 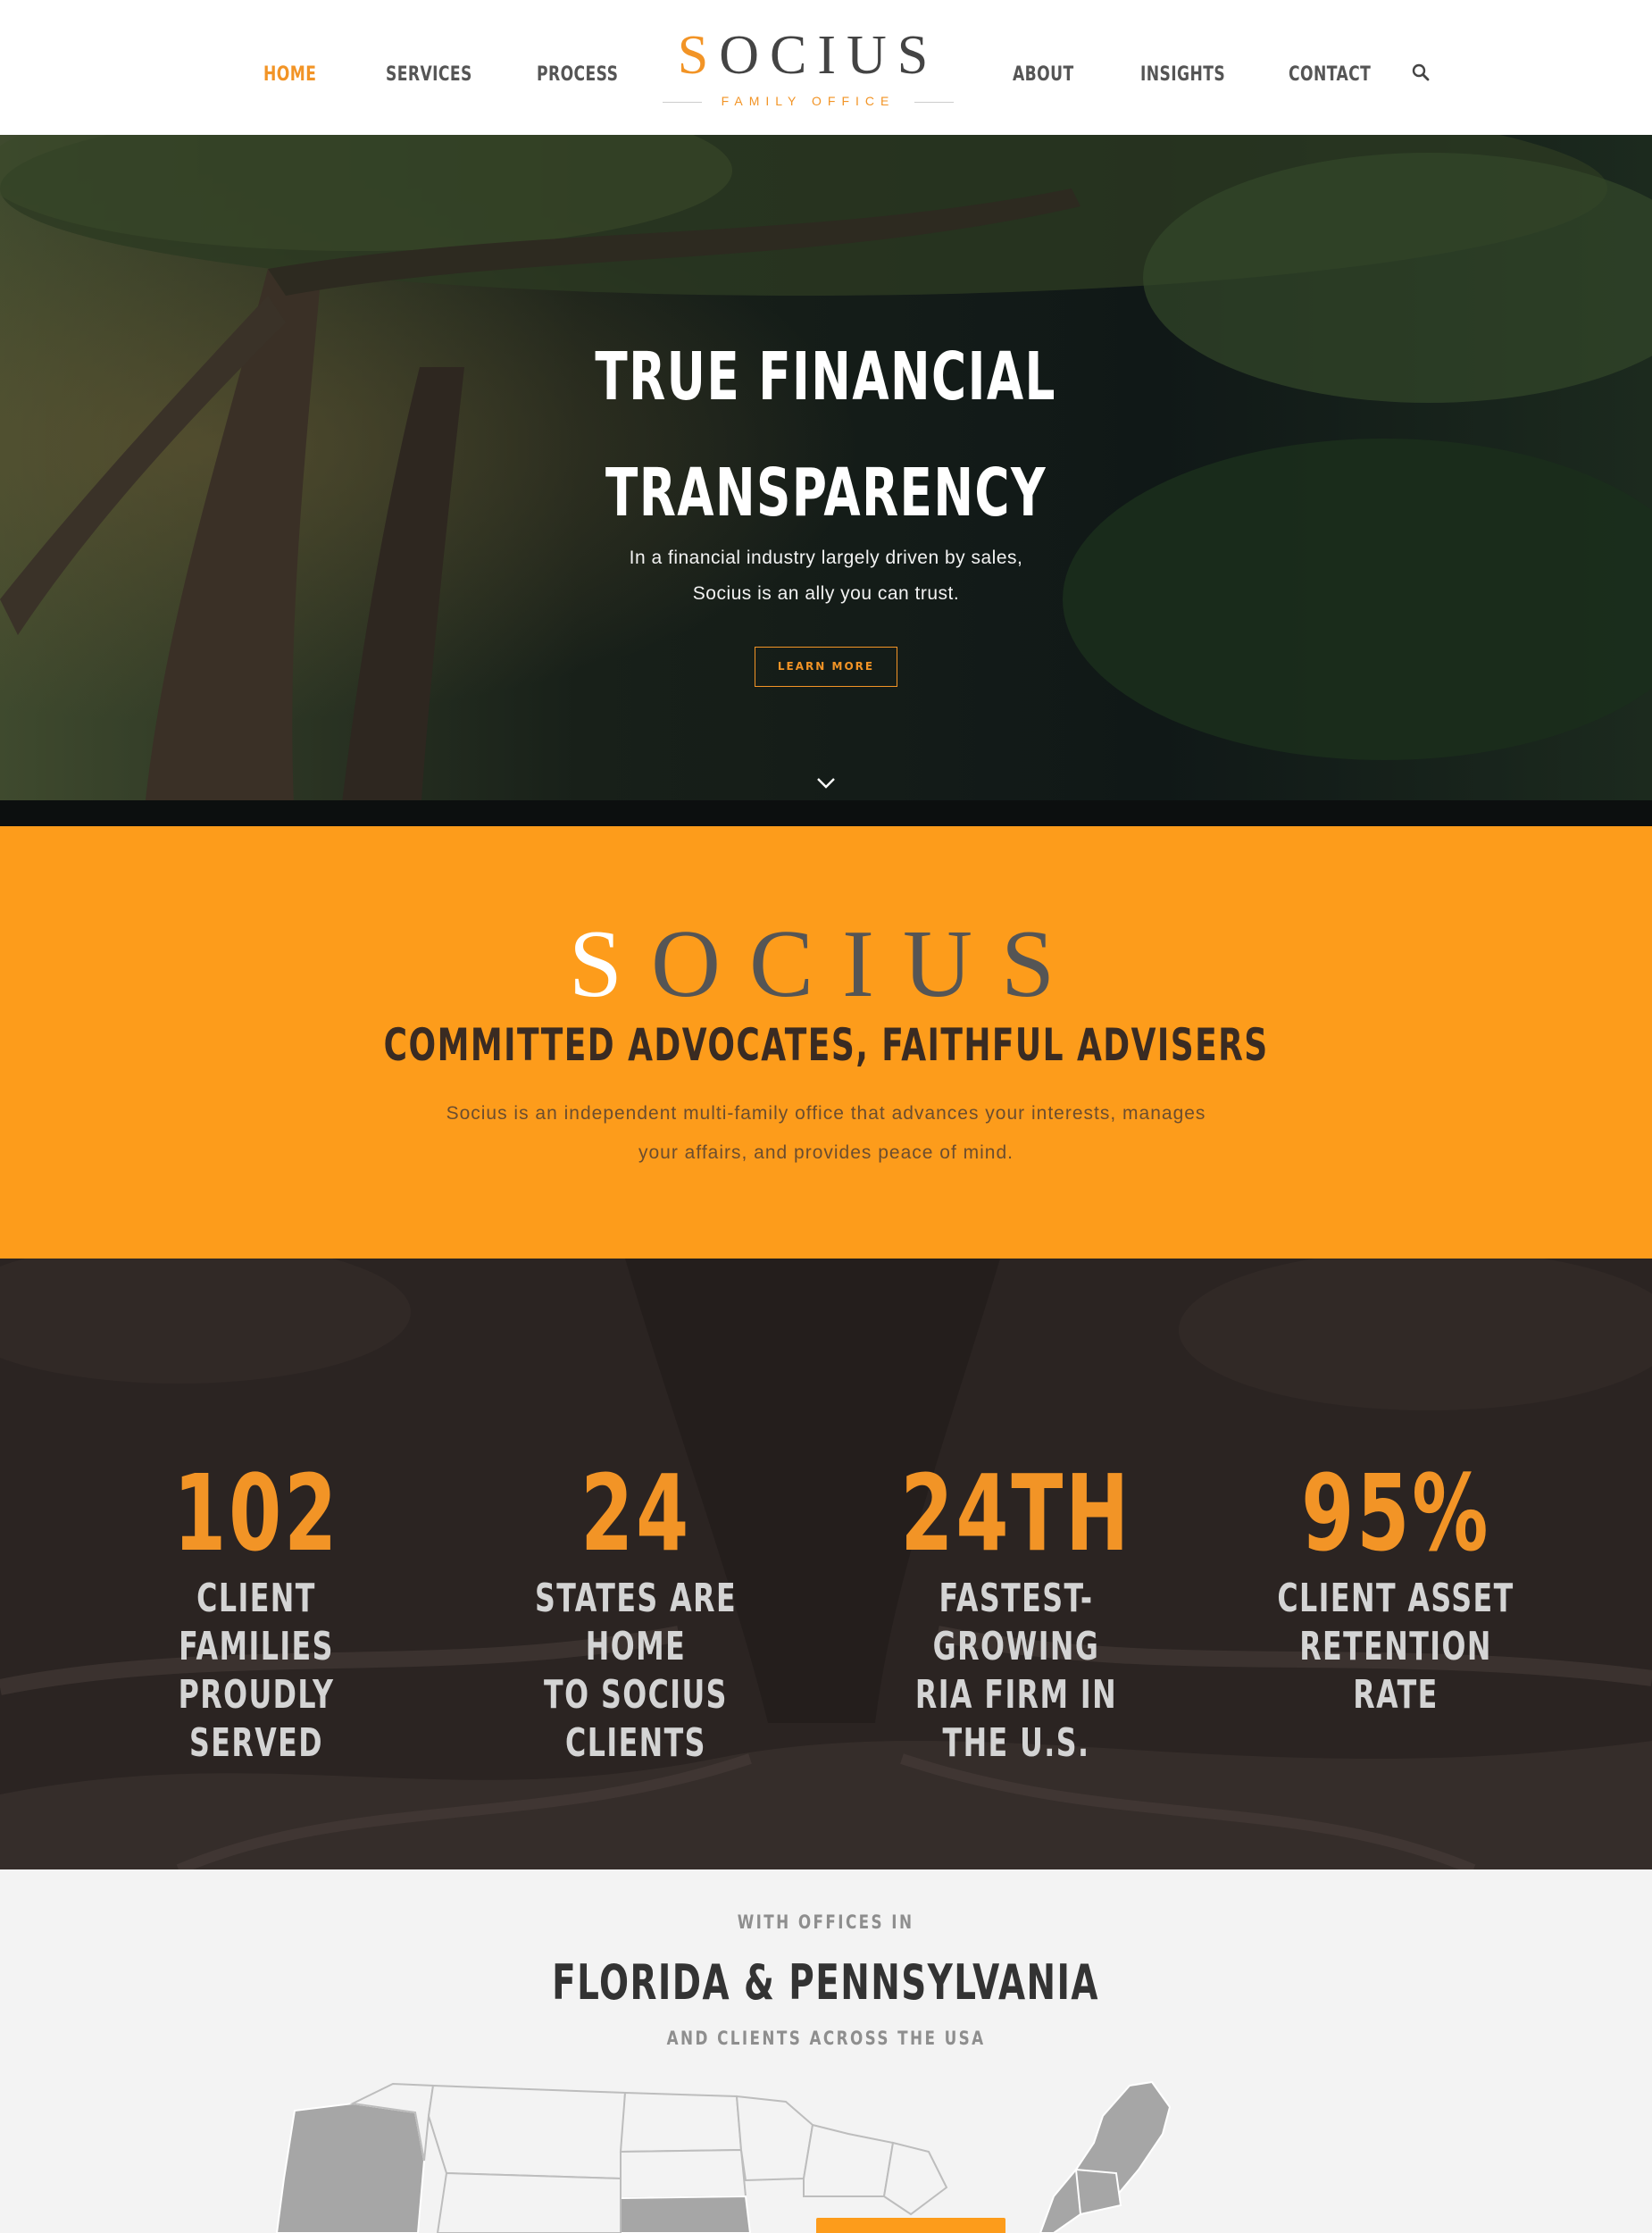 What do you see at coordinates (1043, 75) in the screenshot?
I see `nav-about: ABOUT` at bounding box center [1043, 75].